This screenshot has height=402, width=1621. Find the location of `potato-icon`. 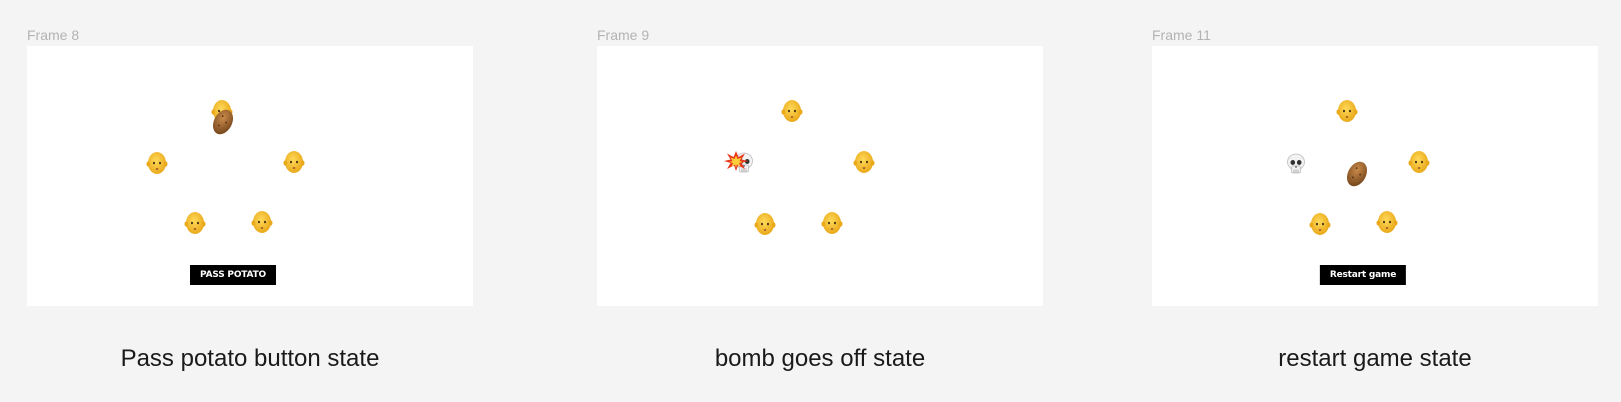

potato-icon is located at coordinates (1357, 173).